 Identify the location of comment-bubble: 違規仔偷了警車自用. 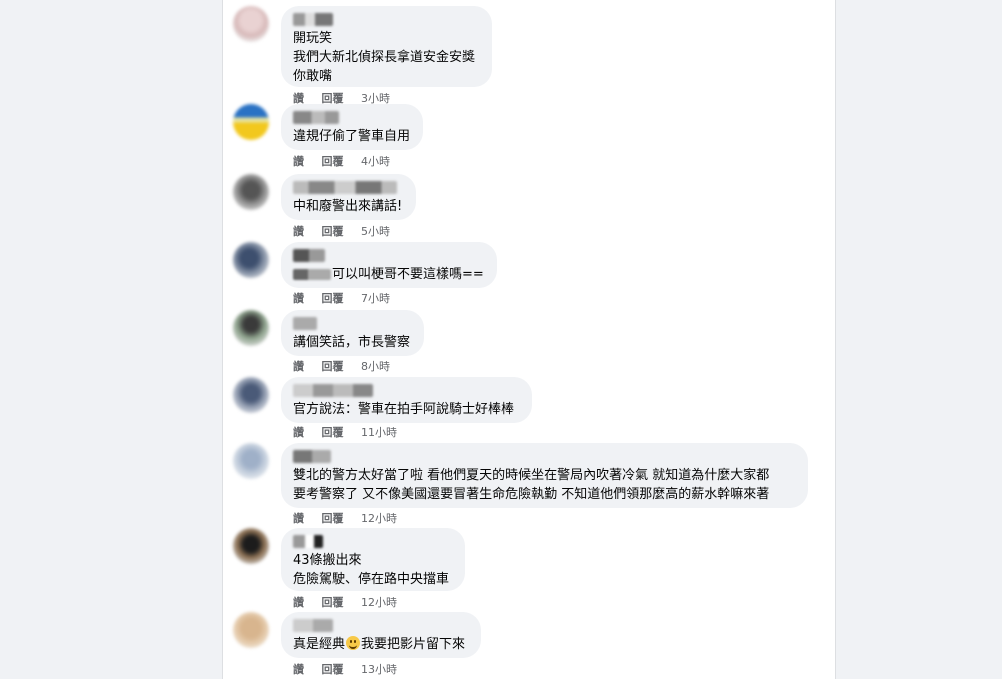
(352, 127).